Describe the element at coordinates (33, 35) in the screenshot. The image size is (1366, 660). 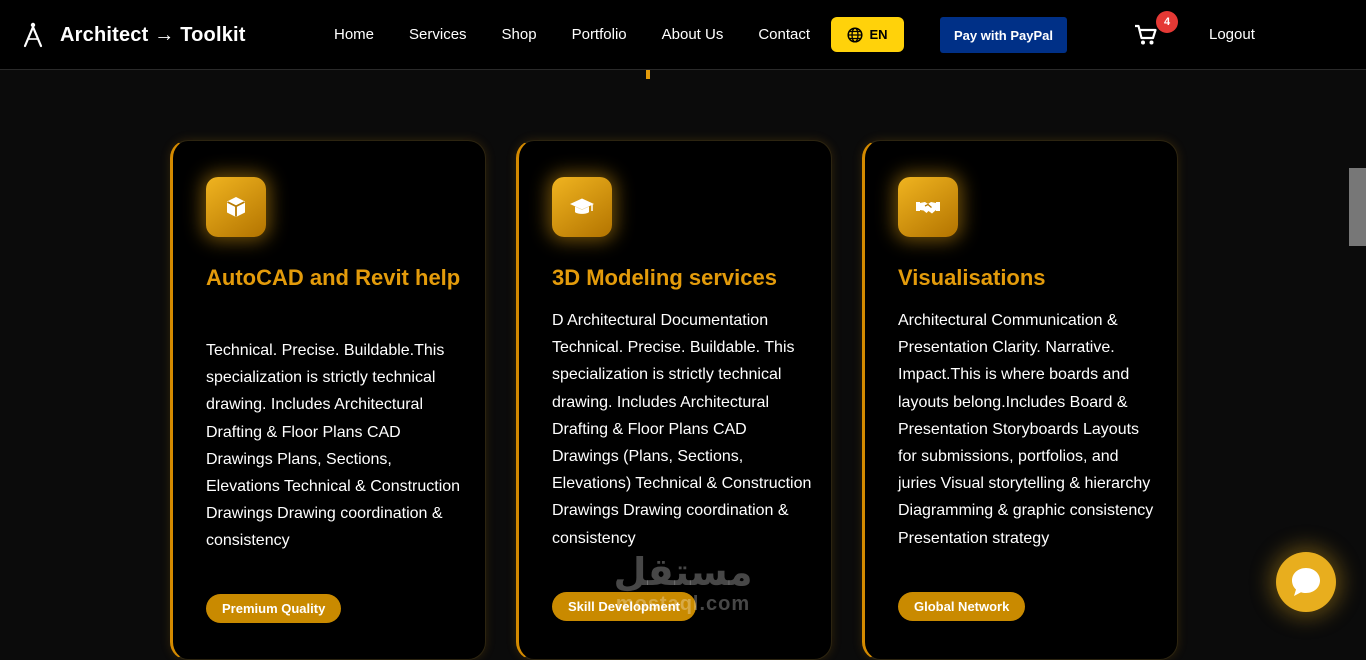
I see `compass-logo-icon` at that location.